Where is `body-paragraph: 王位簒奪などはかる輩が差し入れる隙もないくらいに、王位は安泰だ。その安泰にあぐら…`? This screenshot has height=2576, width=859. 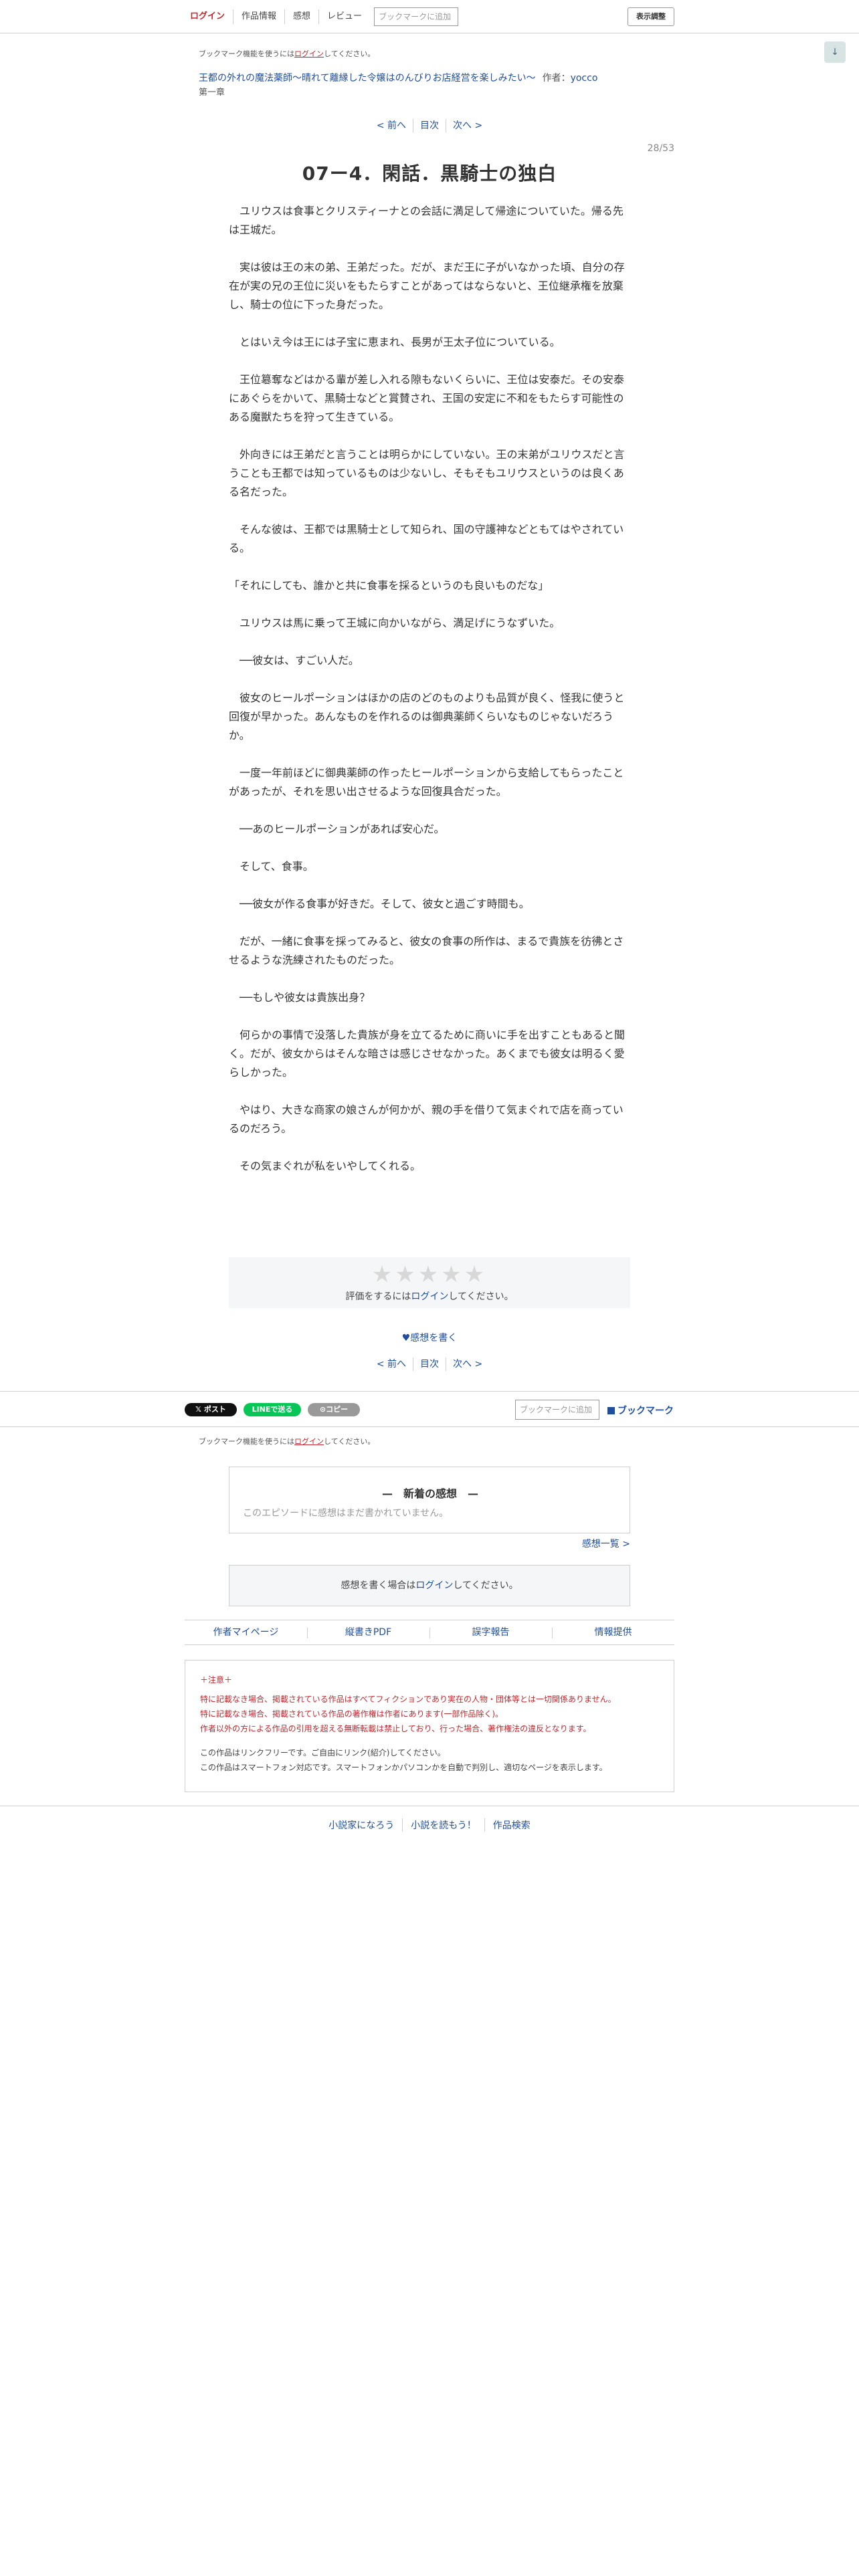 body-paragraph: 王位簒奪などはかる輩が差し入れる隙もないくらいに、王位は安泰だ。その安泰にあぐら… is located at coordinates (427, 398).